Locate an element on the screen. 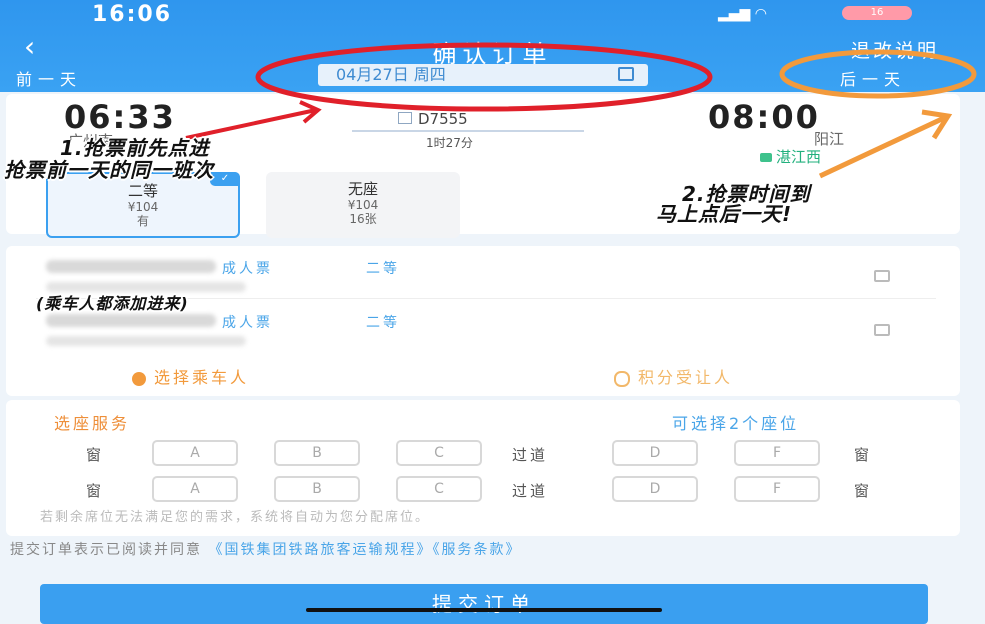  annotation-passengers: (乘车人都添加进来) is located at coordinates (112, 303).